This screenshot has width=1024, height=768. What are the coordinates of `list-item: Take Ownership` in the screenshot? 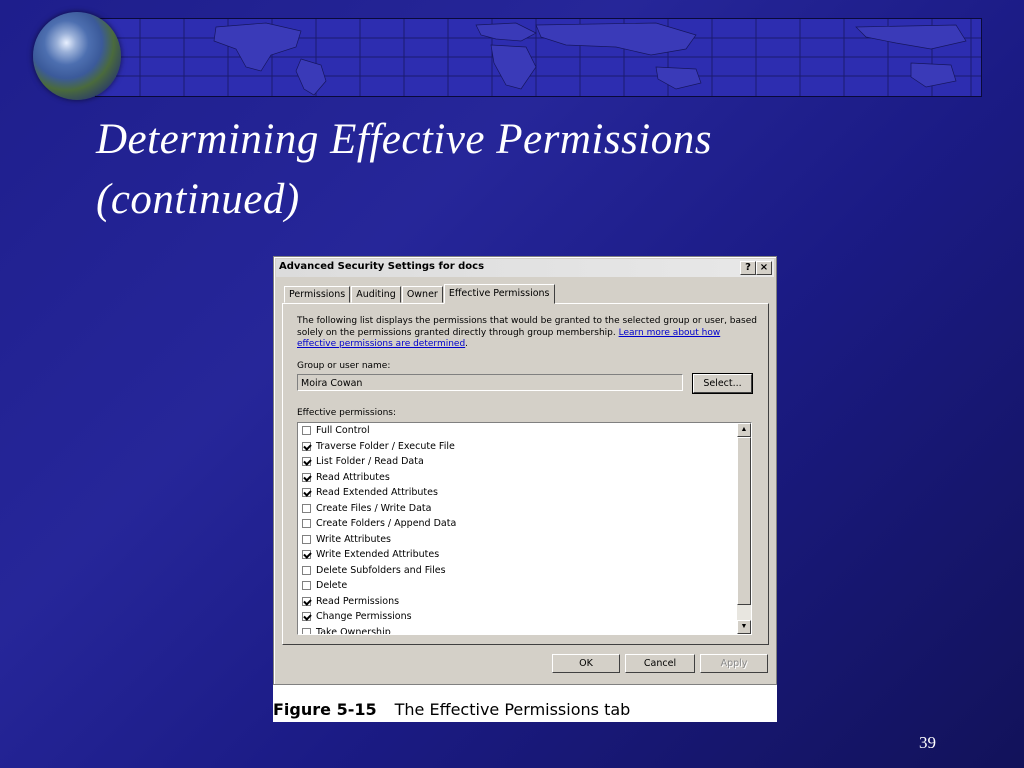 It's located at (346, 630).